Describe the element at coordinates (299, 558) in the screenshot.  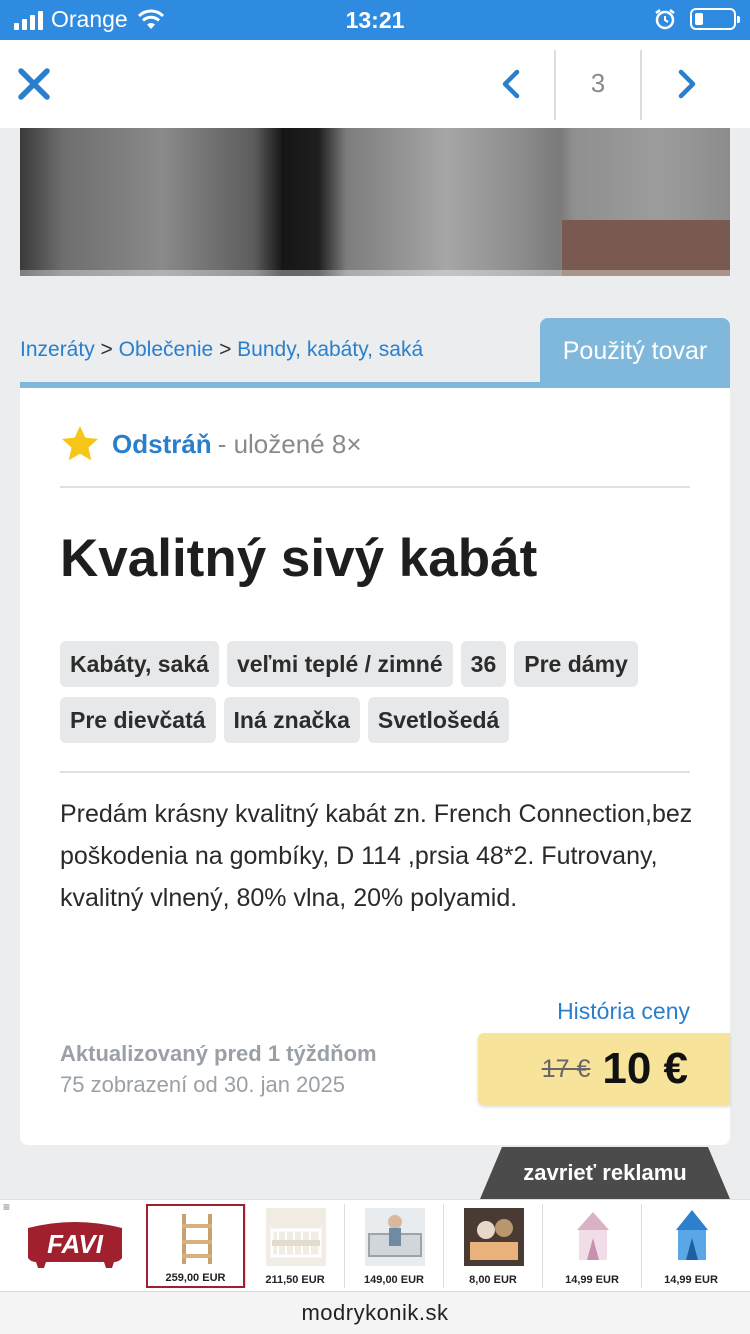
I see `listing-title: Kvalitný sivý kabát` at that location.